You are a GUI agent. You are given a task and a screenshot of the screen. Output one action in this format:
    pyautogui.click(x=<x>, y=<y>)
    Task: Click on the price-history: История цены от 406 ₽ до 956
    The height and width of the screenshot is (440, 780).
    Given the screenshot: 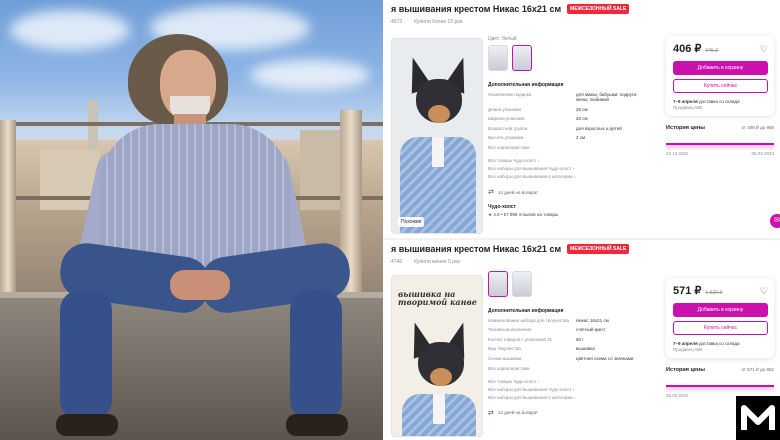 What is the action you would take?
    pyautogui.click(x=720, y=128)
    